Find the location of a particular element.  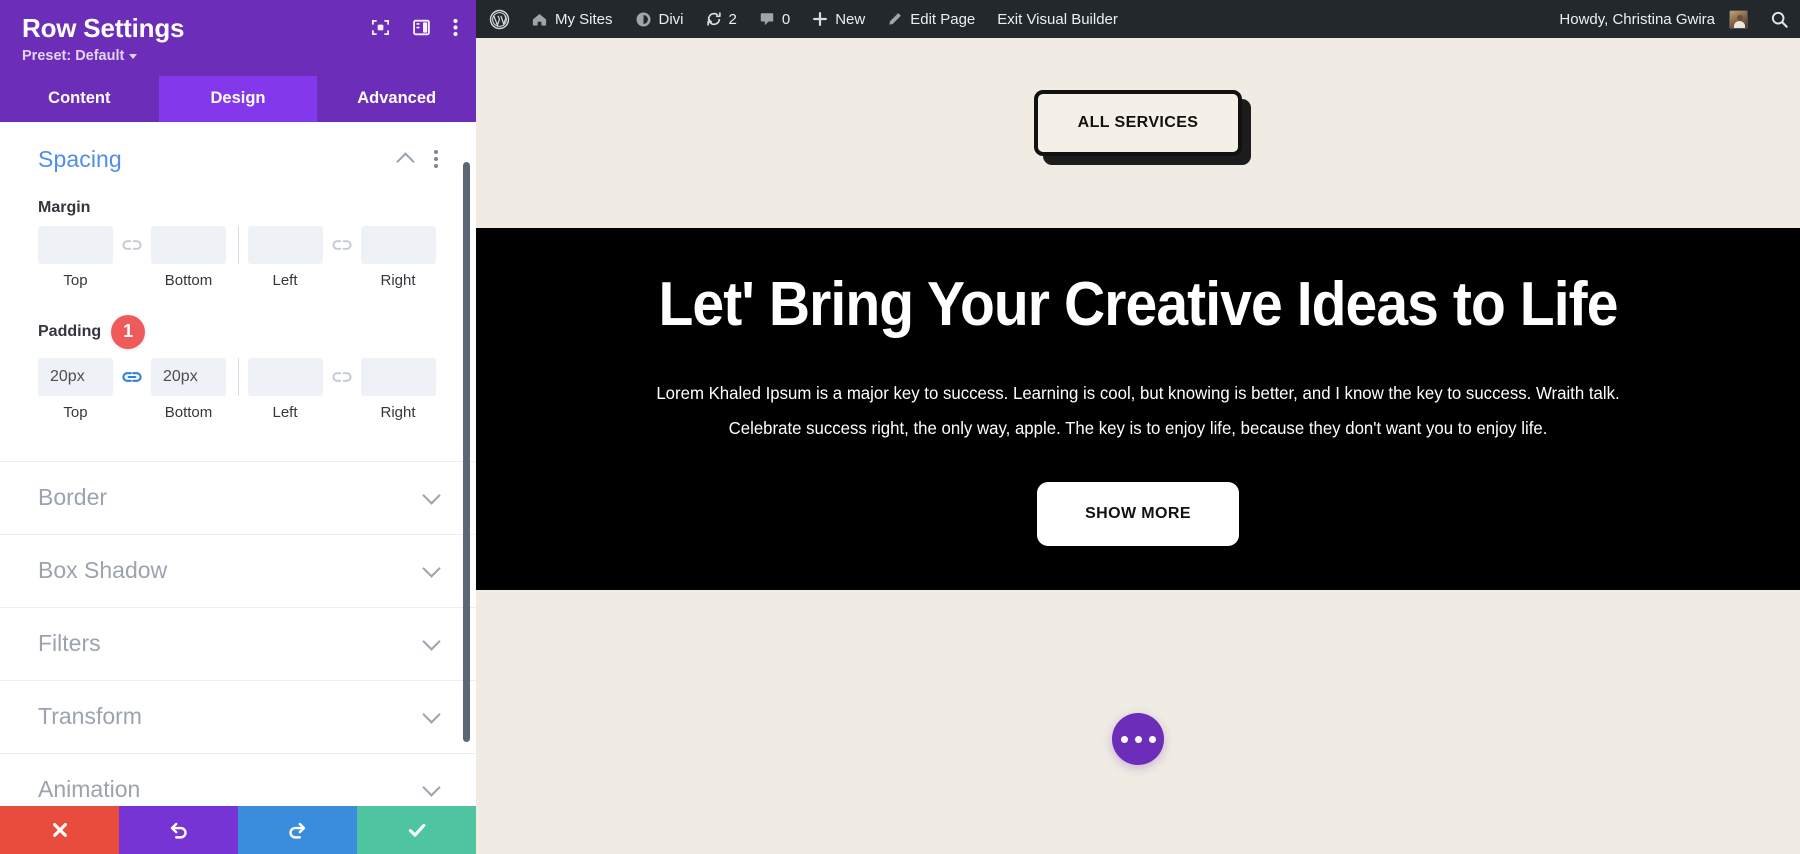

search-icon is located at coordinates (1779, 19).